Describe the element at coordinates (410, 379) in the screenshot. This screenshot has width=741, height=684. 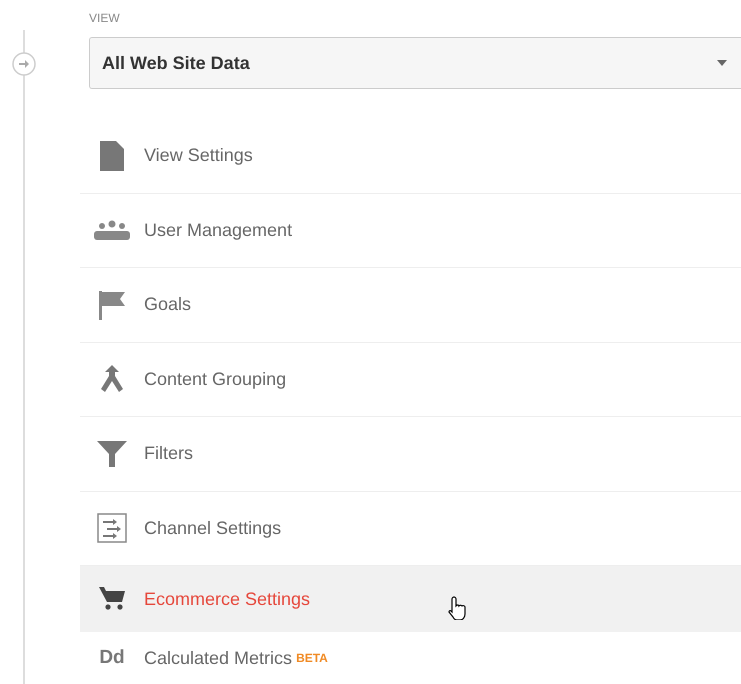
I see `menu-item: Content Grouping` at that location.